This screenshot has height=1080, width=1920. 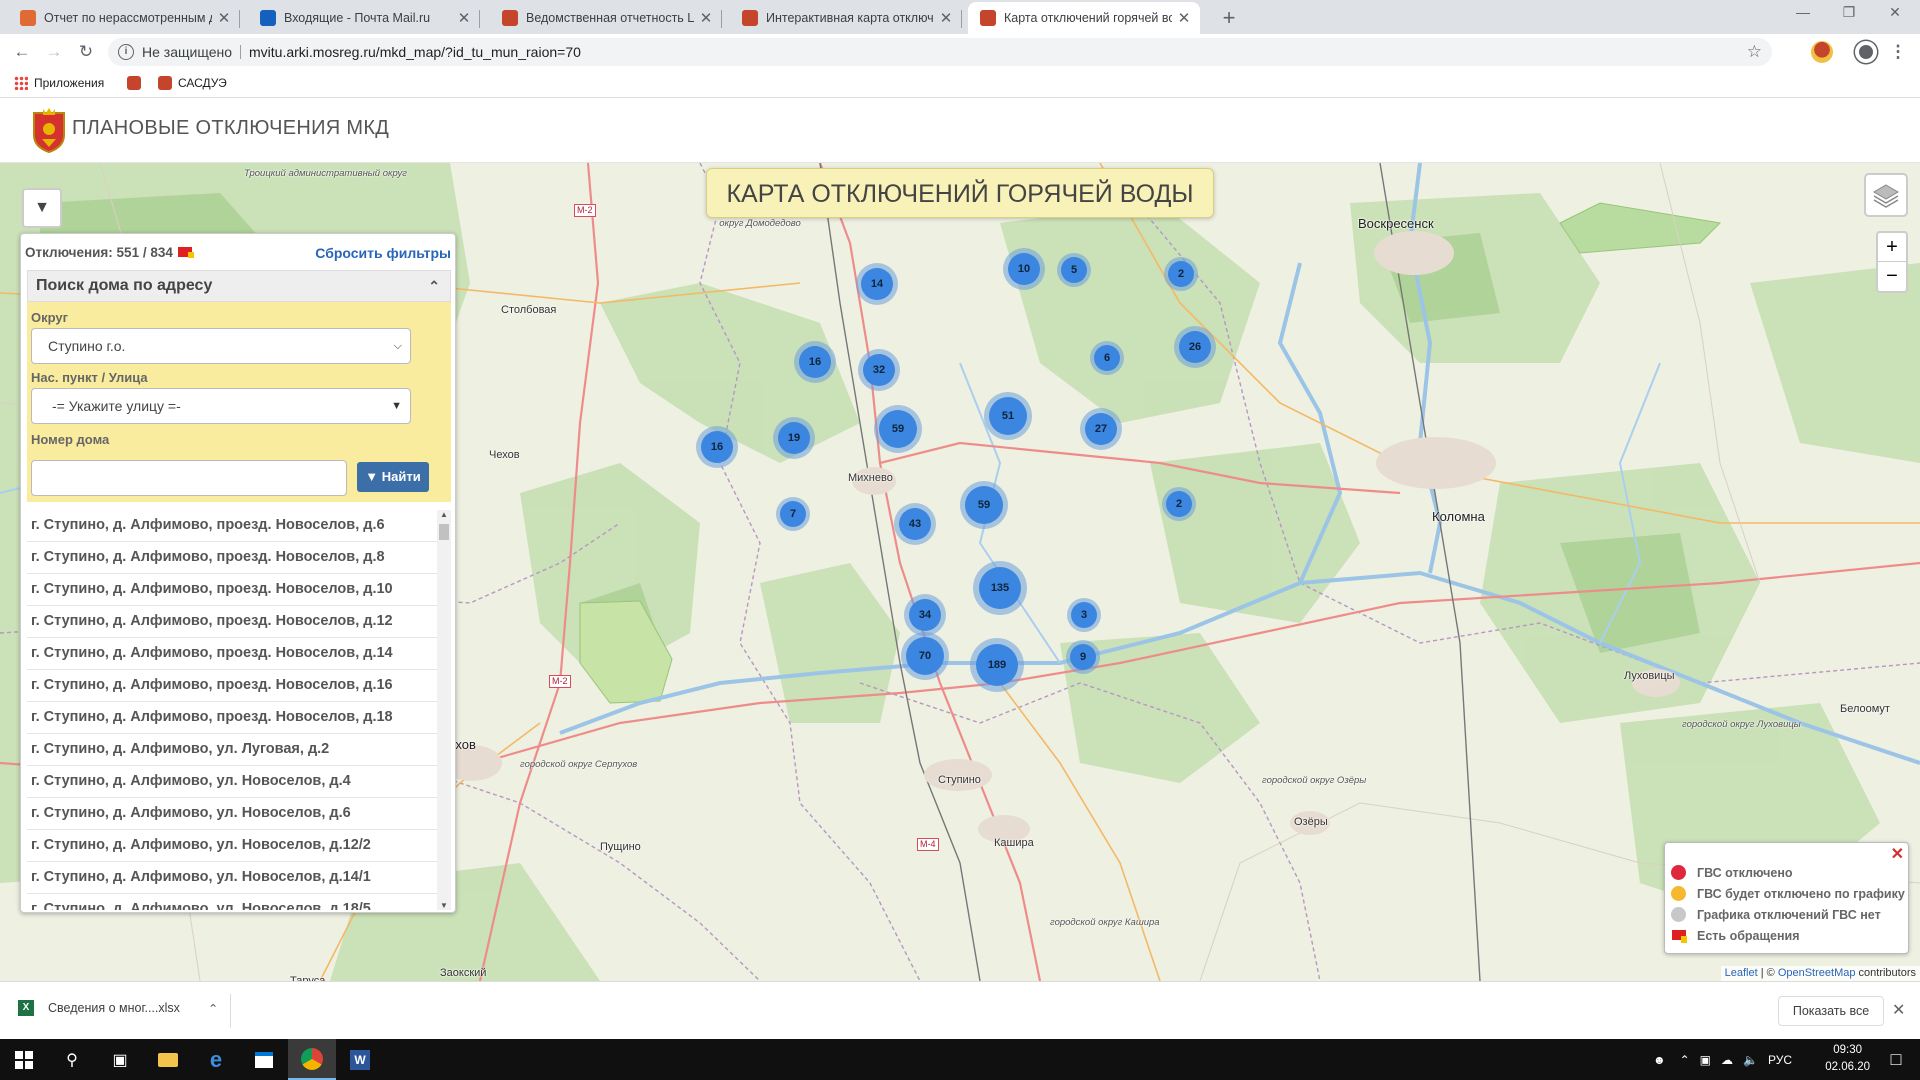 I want to click on notifications-icon: □, so click(x=1896, y=1059).